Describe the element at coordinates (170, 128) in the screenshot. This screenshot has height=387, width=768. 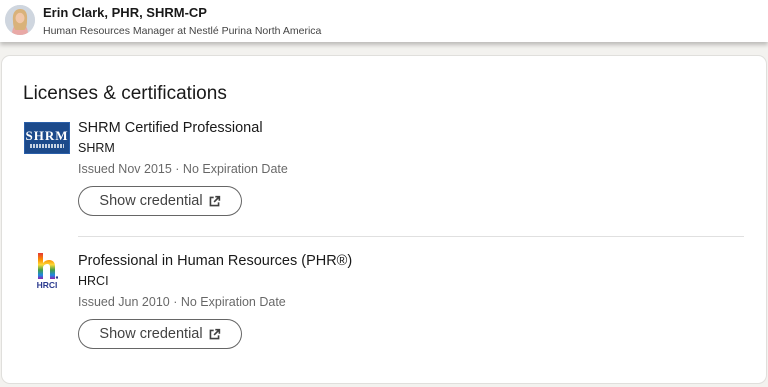
I see `certification-name: SHRM Certified Professional` at that location.